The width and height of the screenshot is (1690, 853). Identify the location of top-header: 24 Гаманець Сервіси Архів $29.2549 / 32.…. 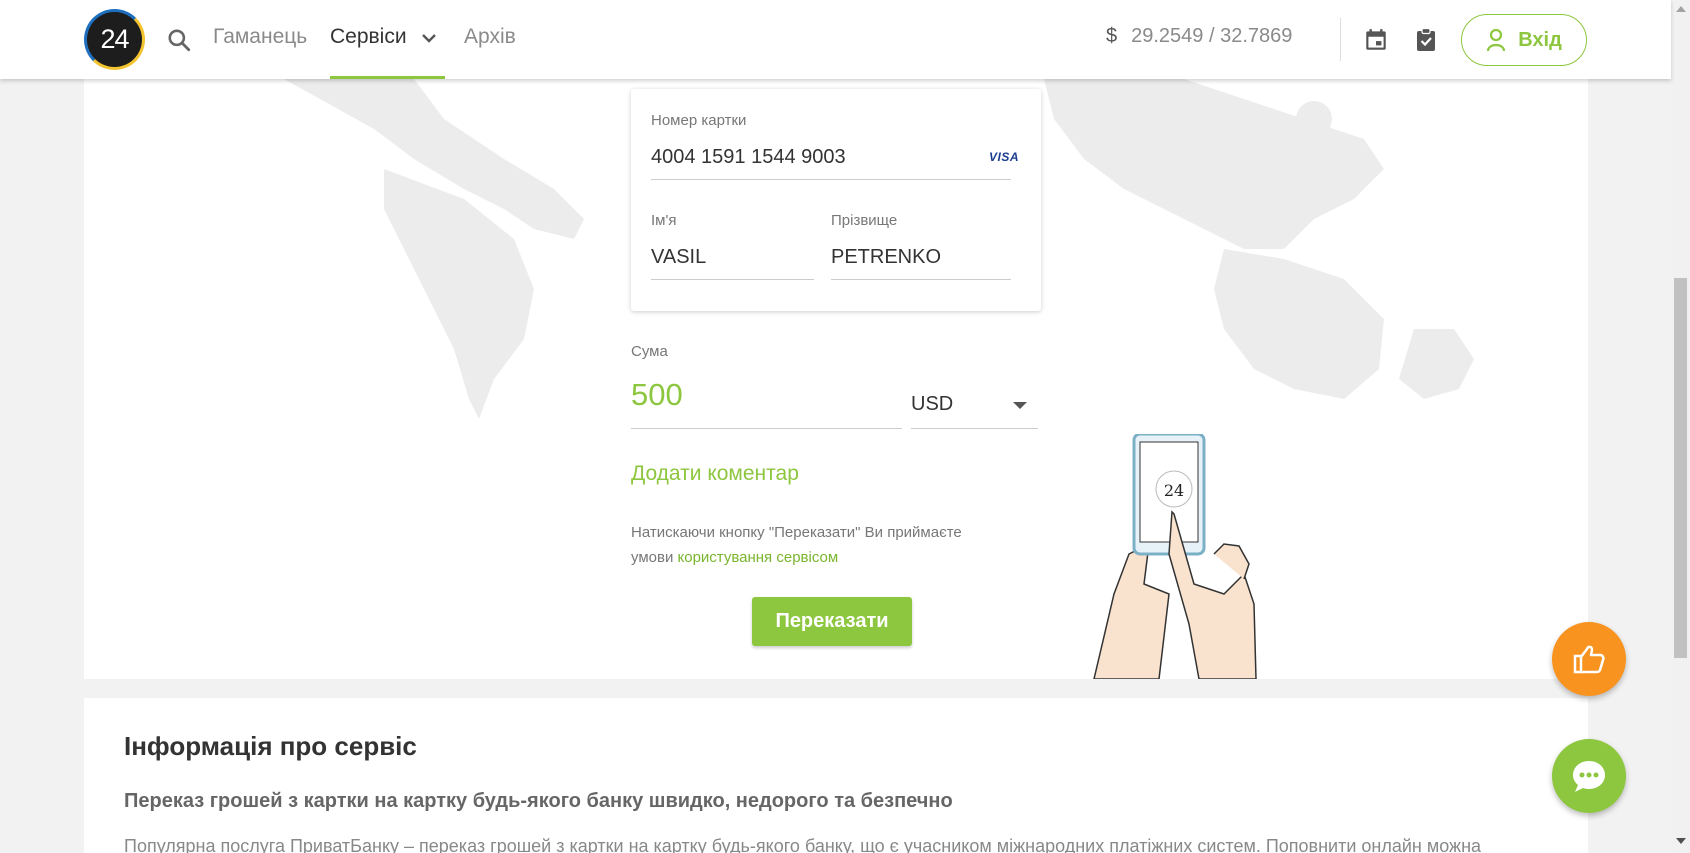
(835, 39).